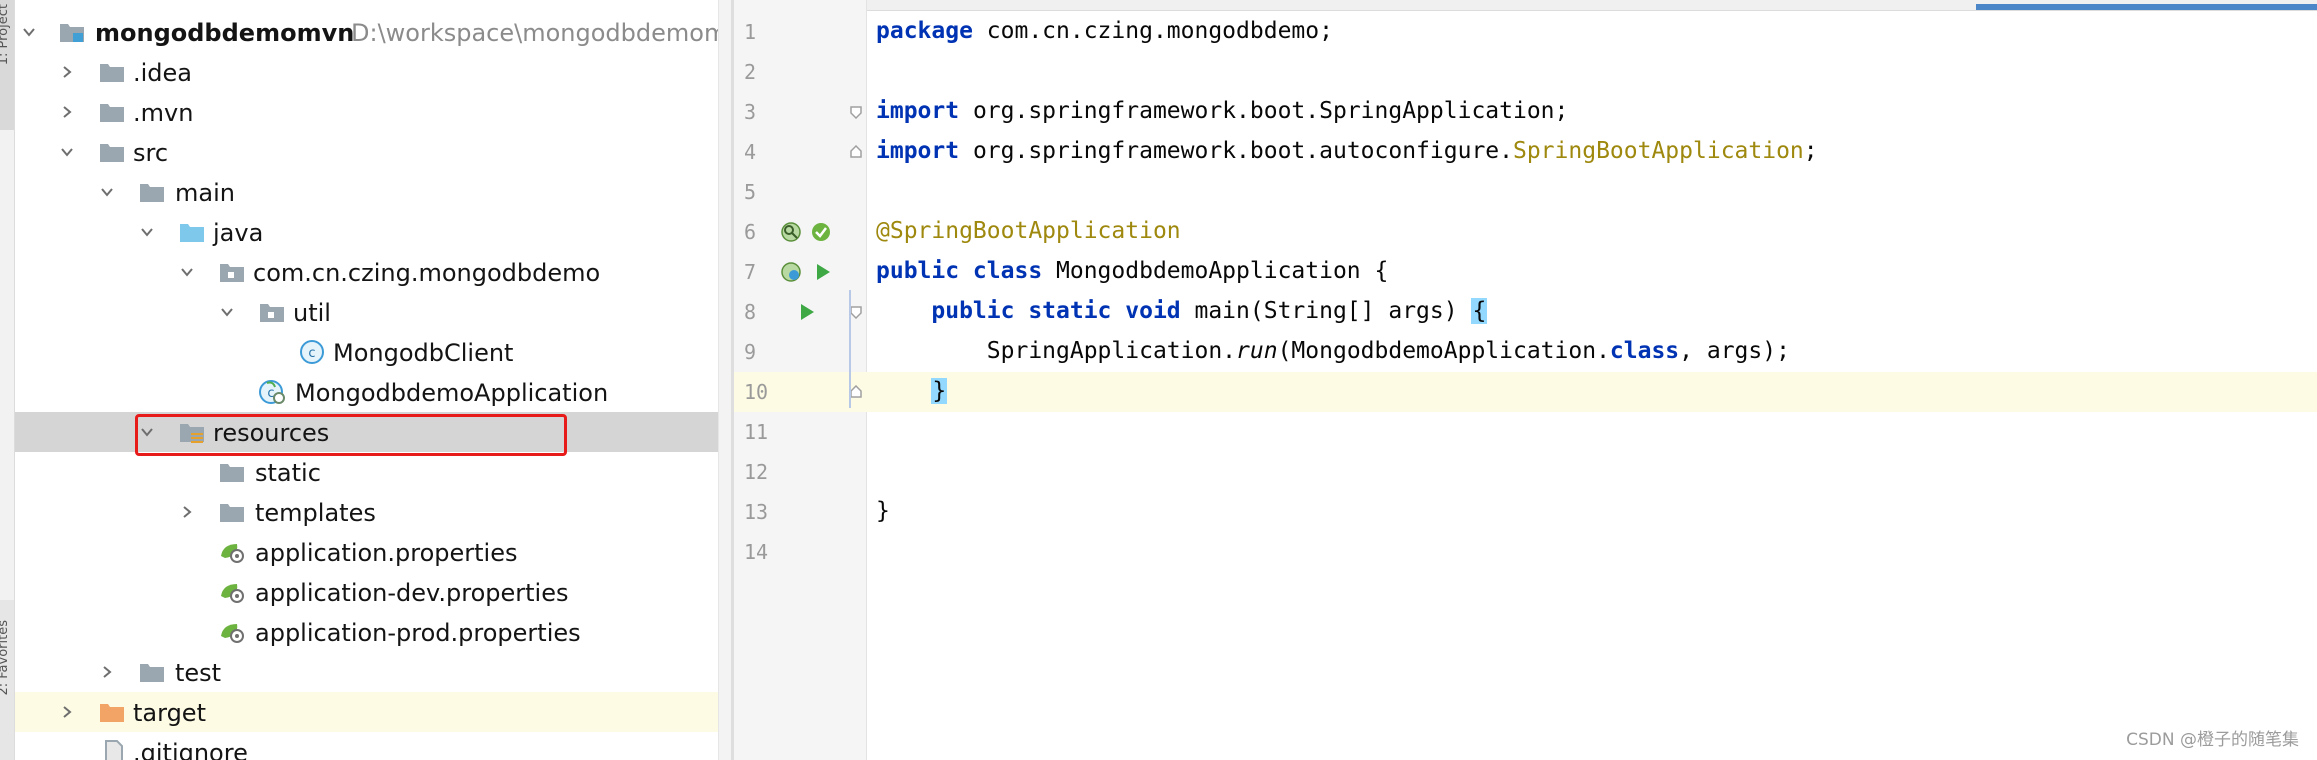 This screenshot has width=2317, height=760. Describe the element at coordinates (423, 353) in the screenshot. I see `tree-item-label: MongodbClient` at that location.